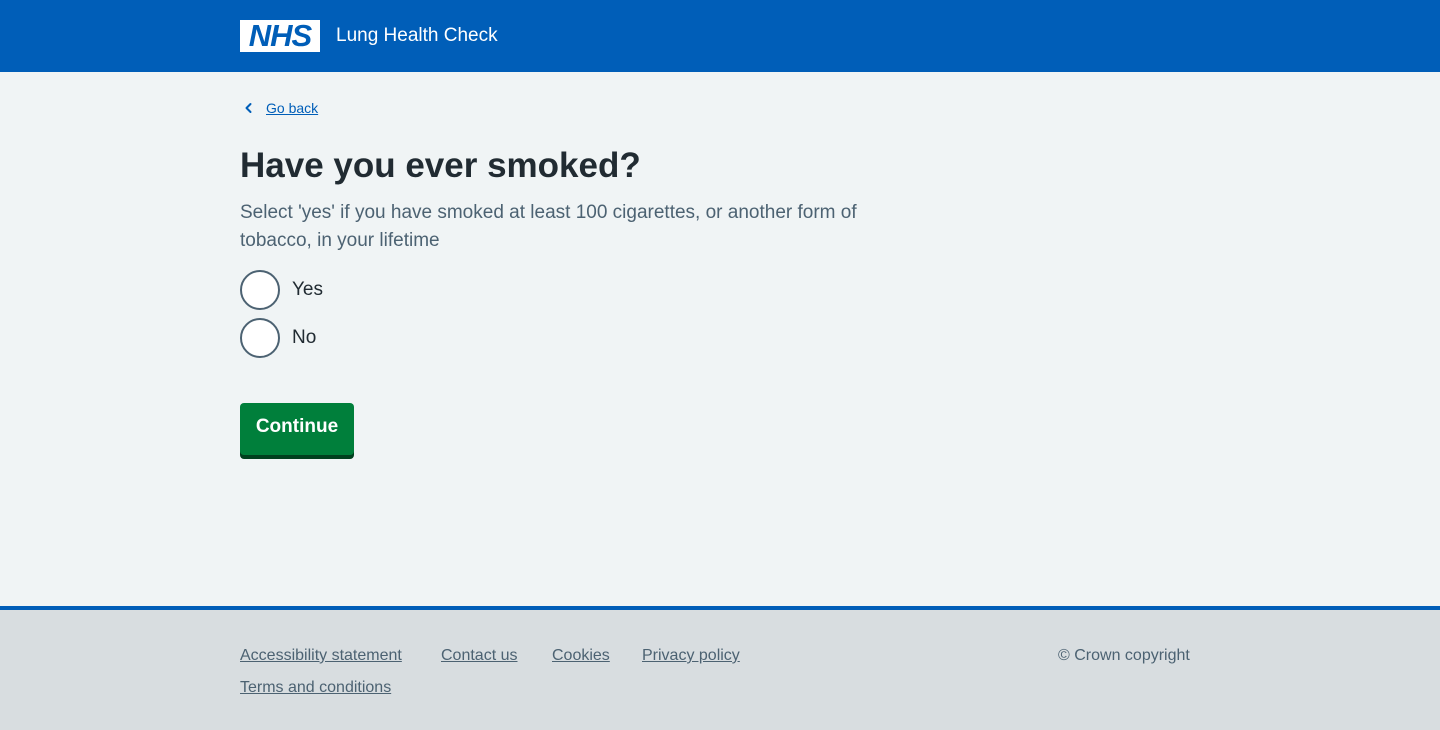 This screenshot has width=1440, height=730. Describe the element at coordinates (260, 338) in the screenshot. I see `radio-button-no` at that location.